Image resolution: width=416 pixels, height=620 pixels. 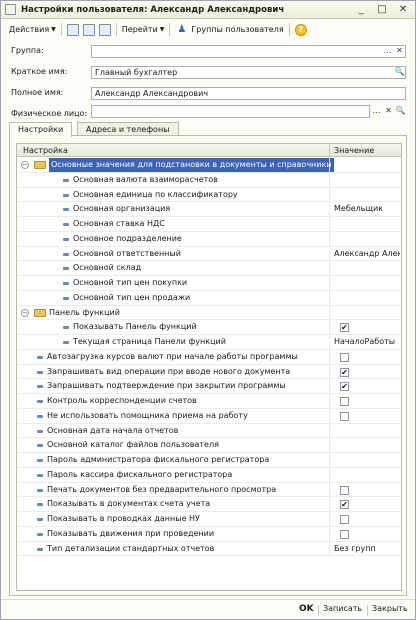 I want to click on ok-button: OK, so click(x=306, y=609).